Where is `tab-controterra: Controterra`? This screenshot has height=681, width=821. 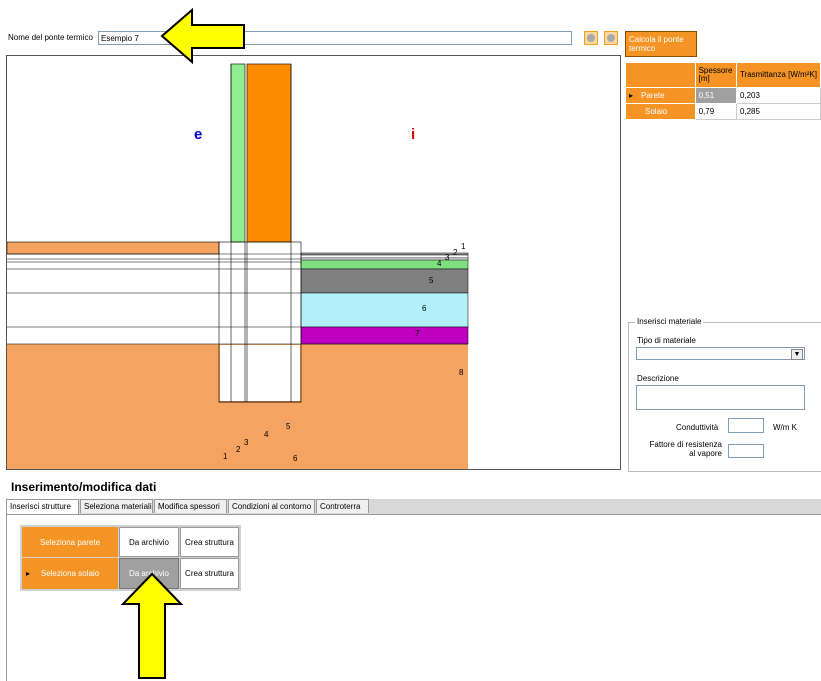 tab-controterra: Controterra is located at coordinates (342, 506).